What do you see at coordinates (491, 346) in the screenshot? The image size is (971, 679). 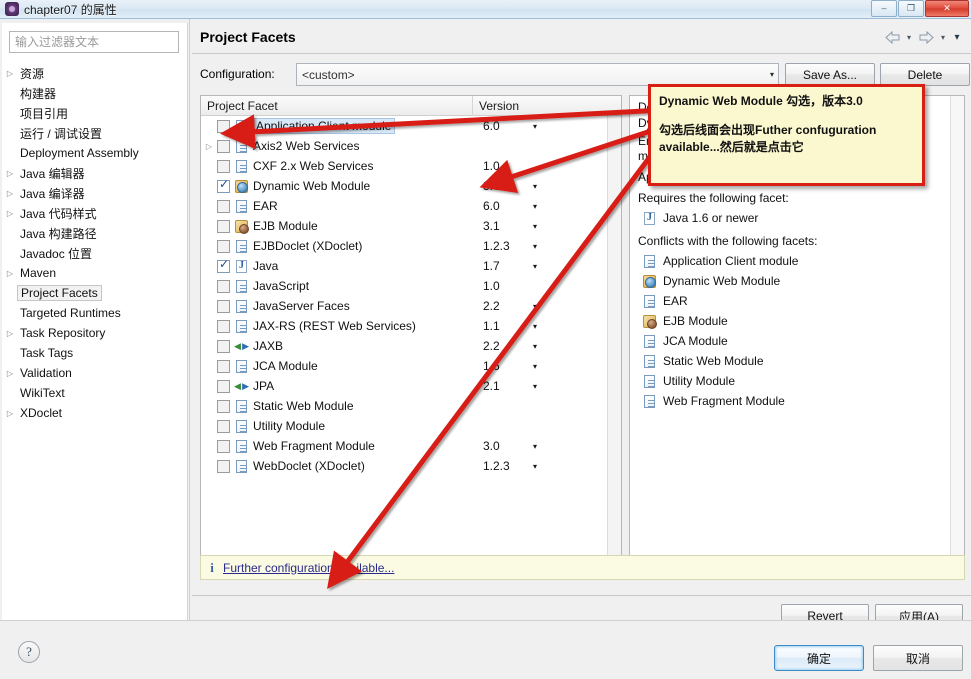 I see `facet-version: 2.2` at bounding box center [491, 346].